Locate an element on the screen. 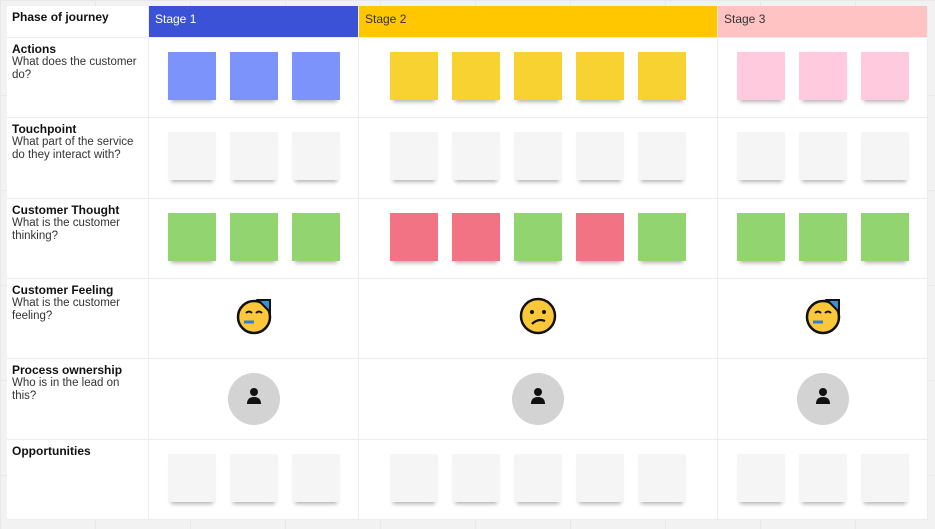 This screenshot has width=935, height=529. stage-header-2: Stage 2 is located at coordinates (538, 22).